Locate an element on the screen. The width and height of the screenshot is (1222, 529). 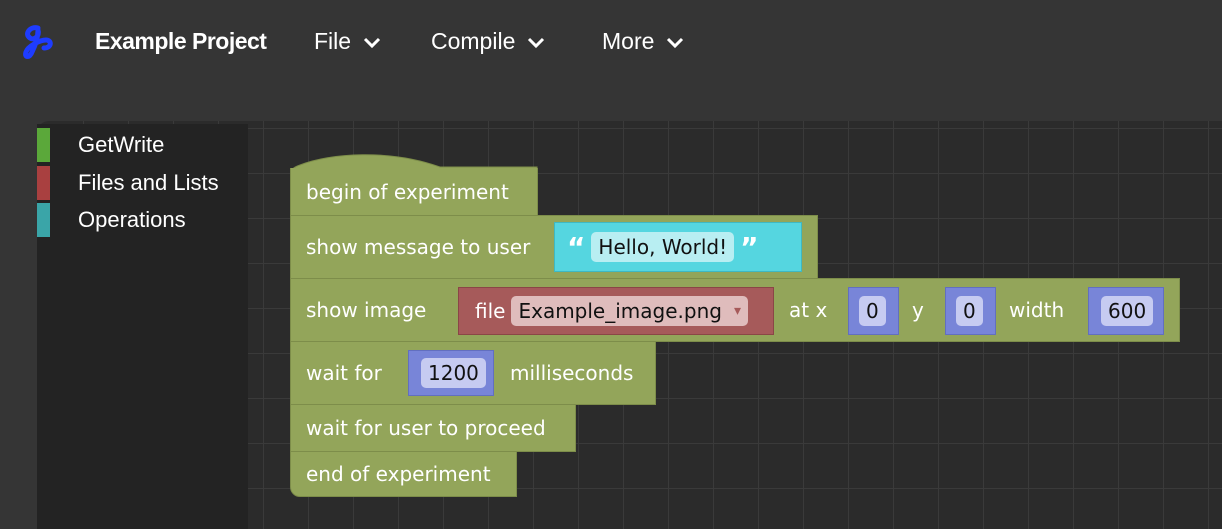
menu-file-label: File is located at coordinates (333, 41).